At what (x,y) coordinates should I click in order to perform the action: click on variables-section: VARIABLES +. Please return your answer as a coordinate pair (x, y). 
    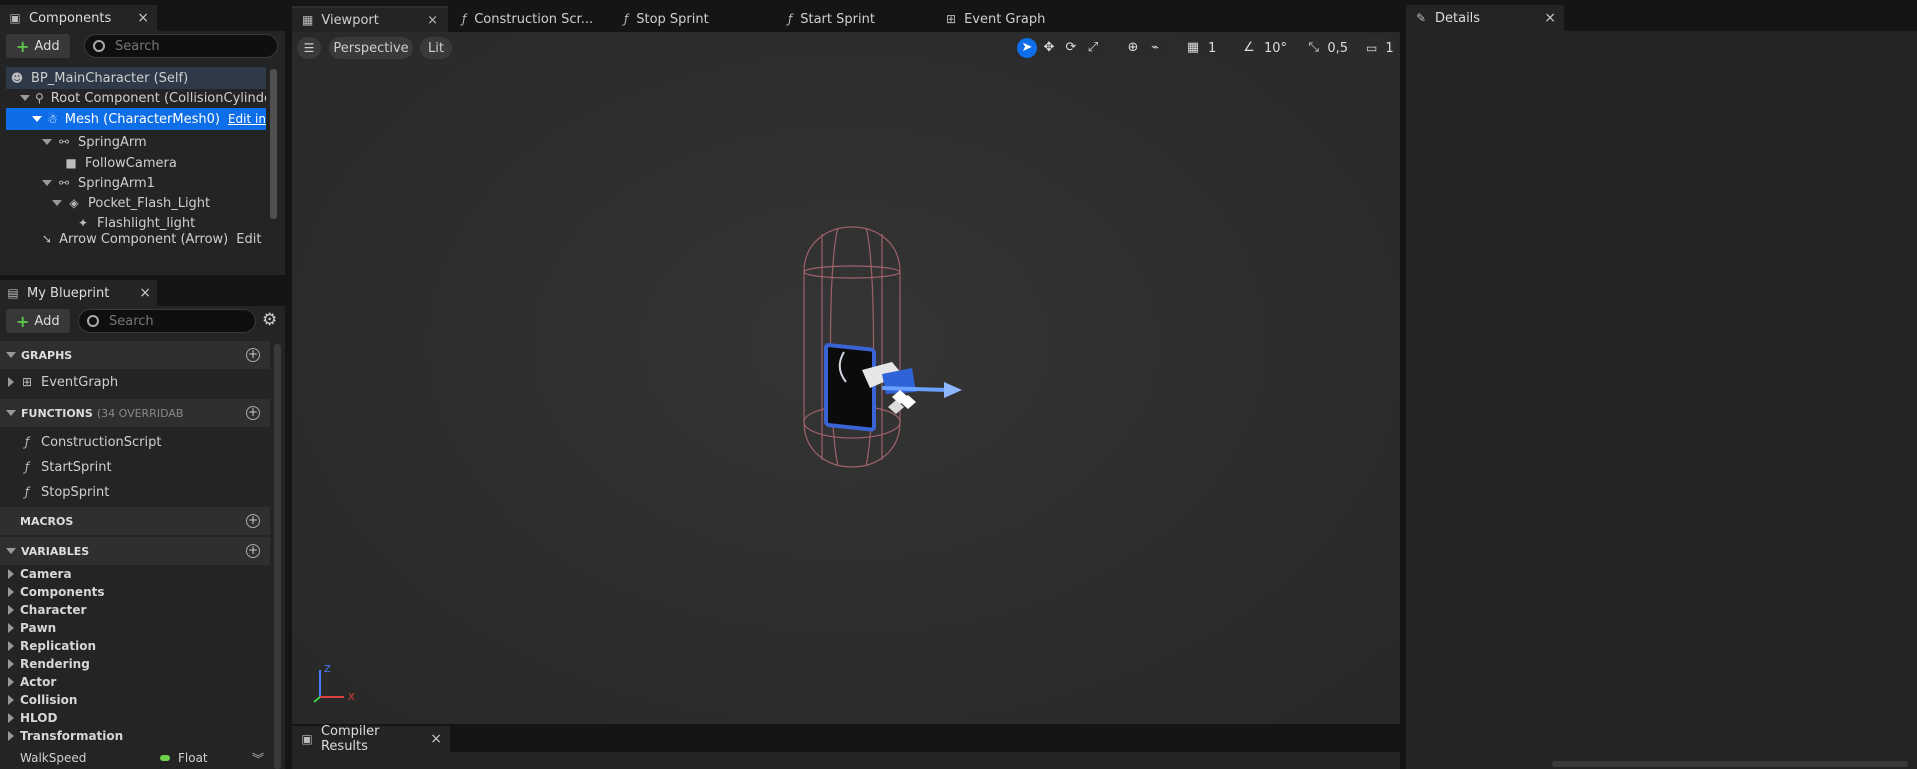
    Looking at the image, I should click on (135, 551).